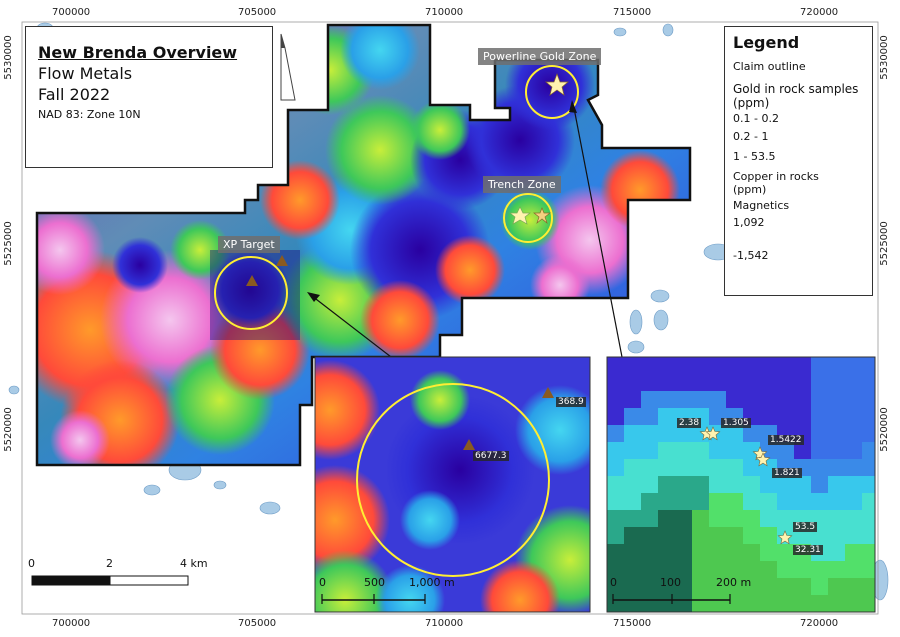  What do you see at coordinates (736, 423) in the screenshot?
I see `pl-sample-label-2: 1.305` at bounding box center [736, 423].